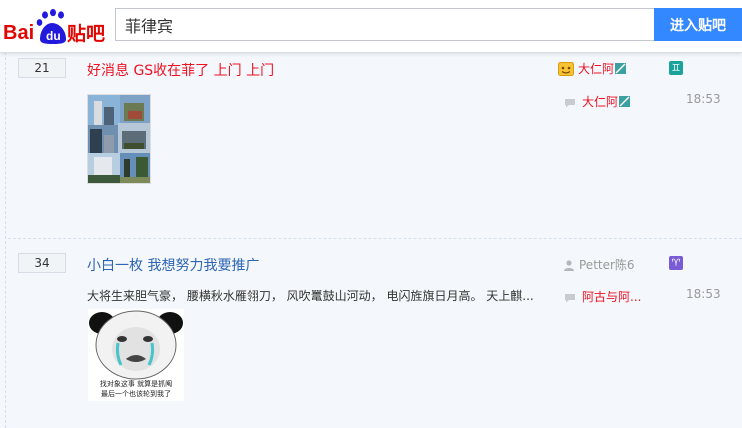 The image size is (742, 428). Describe the element at coordinates (42, 263) in the screenshot. I see `reply-count-badge: 34` at that location.